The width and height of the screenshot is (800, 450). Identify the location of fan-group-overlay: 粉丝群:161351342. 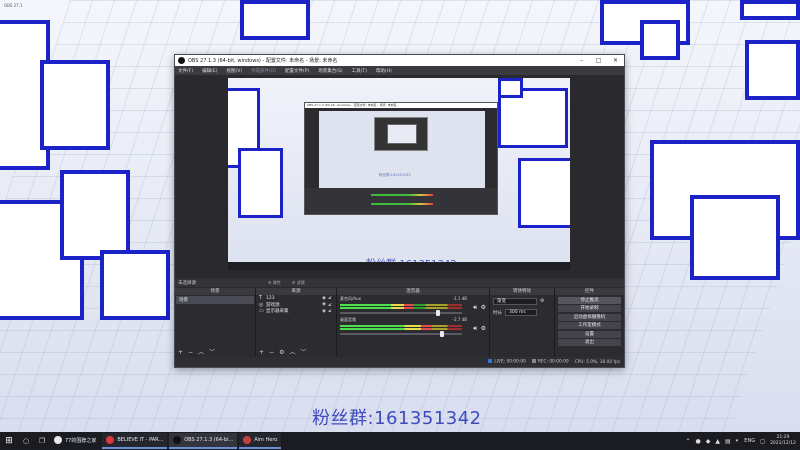
(397, 418).